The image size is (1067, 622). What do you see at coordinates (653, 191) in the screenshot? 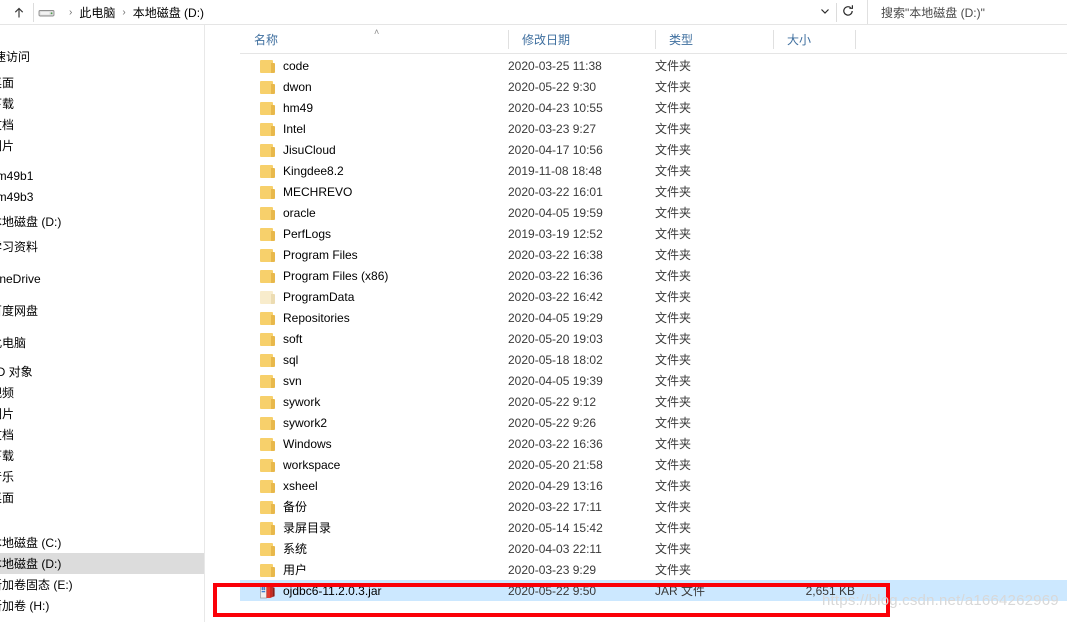
I see `table-row: MECHREVO 2020-03-22 16:01 文件夹` at bounding box center [653, 191].